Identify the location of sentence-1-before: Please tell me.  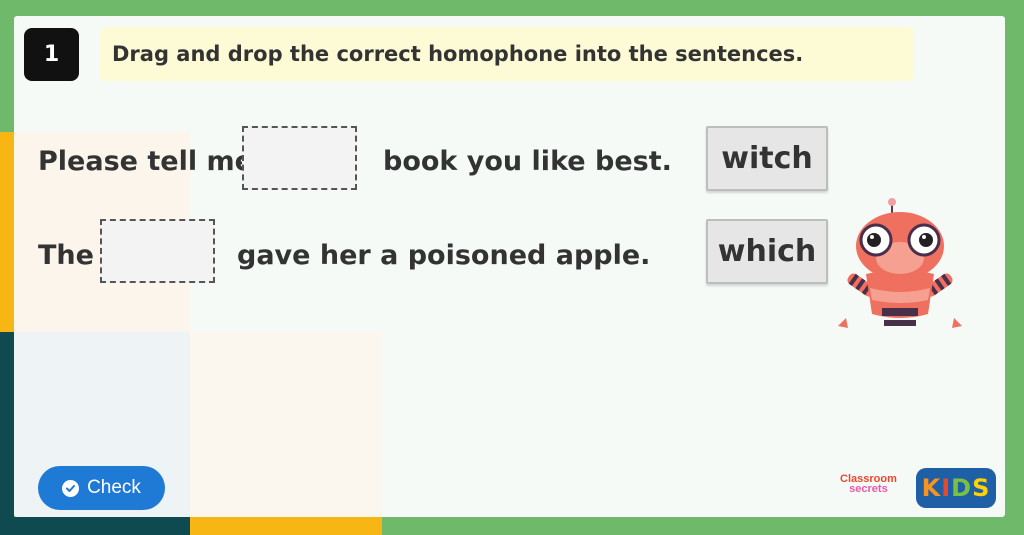
(145, 161).